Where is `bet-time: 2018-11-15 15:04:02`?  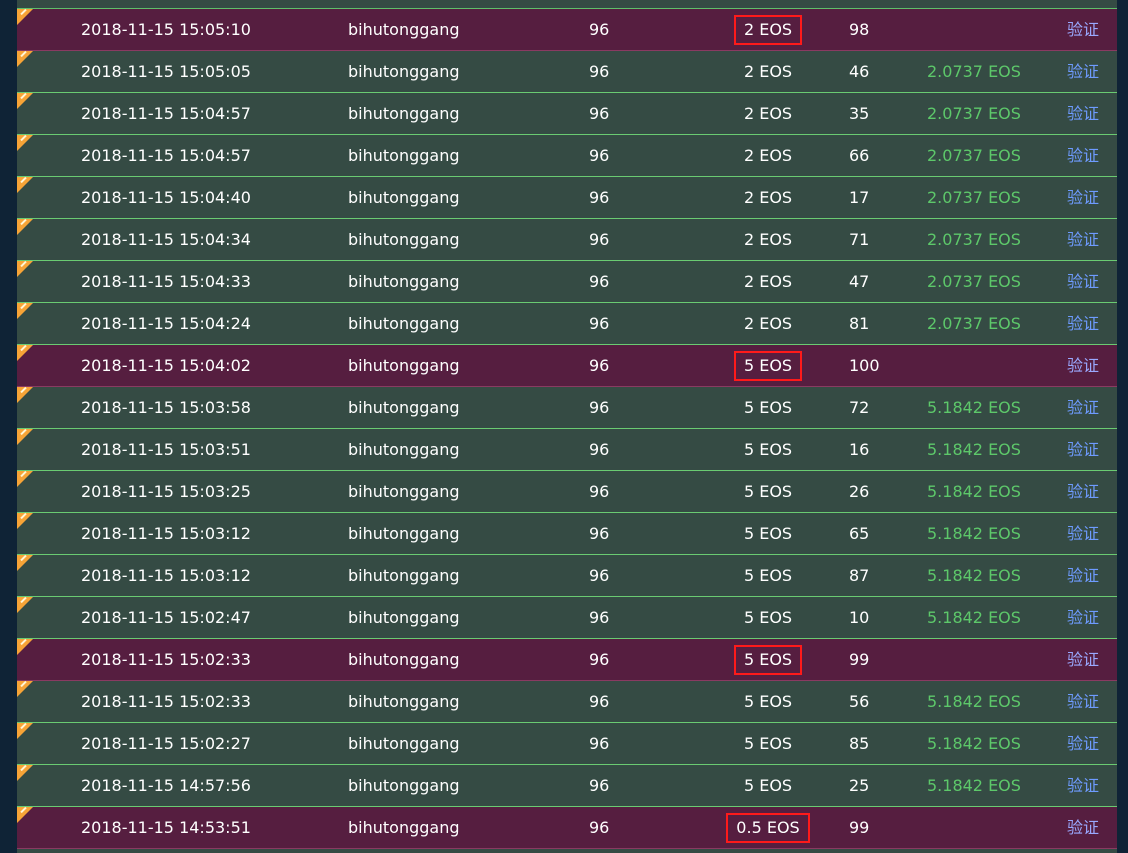
bet-time: 2018-11-15 15:04:02 is located at coordinates (166, 365).